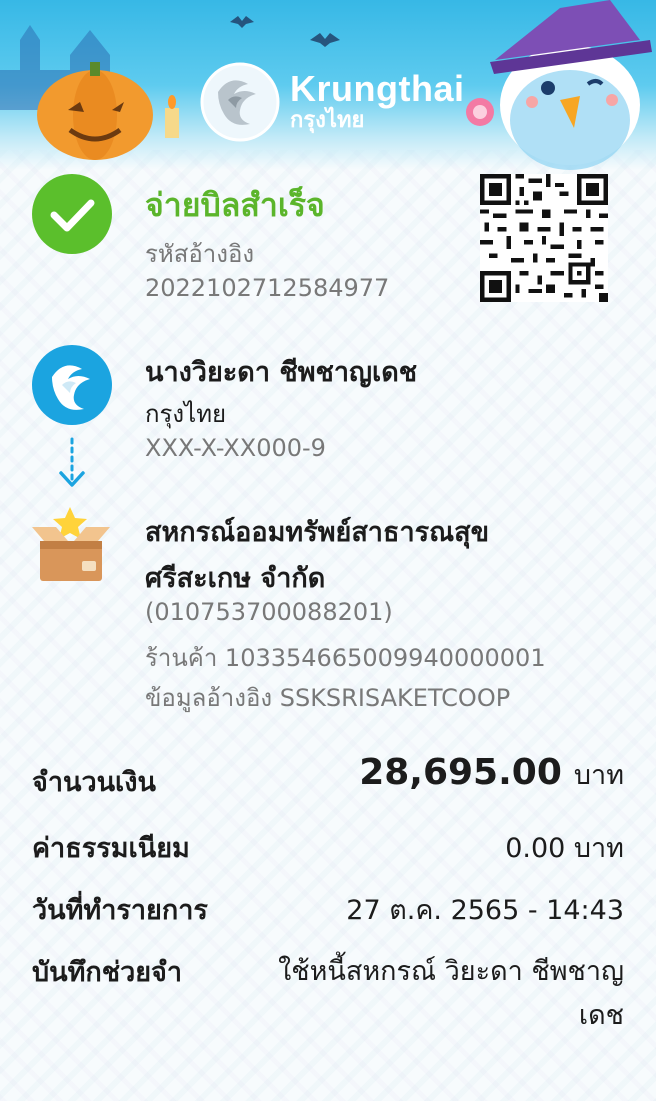 This screenshot has height=1101, width=656. What do you see at coordinates (377, 88) in the screenshot?
I see `brand-name-en: Krungthai` at bounding box center [377, 88].